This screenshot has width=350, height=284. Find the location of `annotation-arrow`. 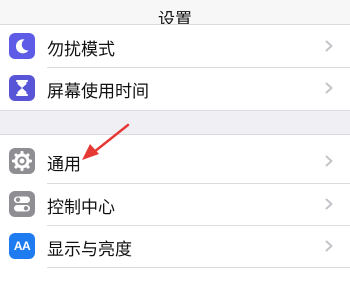

annotation-arrow is located at coordinates (106, 141).